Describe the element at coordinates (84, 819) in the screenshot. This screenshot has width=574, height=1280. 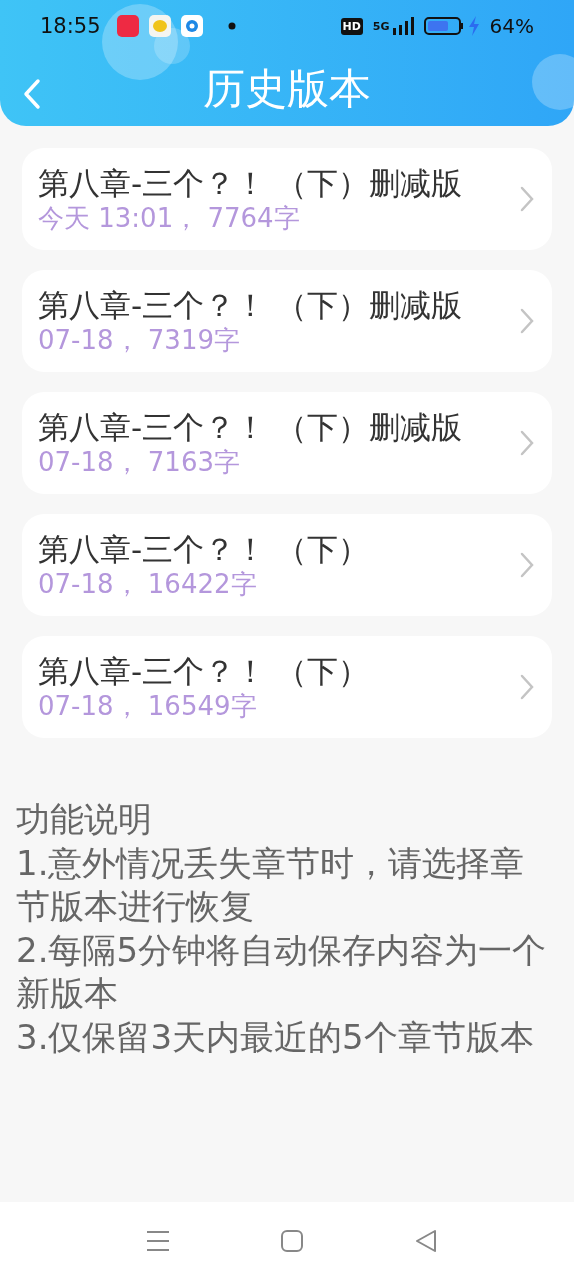
I see `notes-heading: 功能说明` at that location.